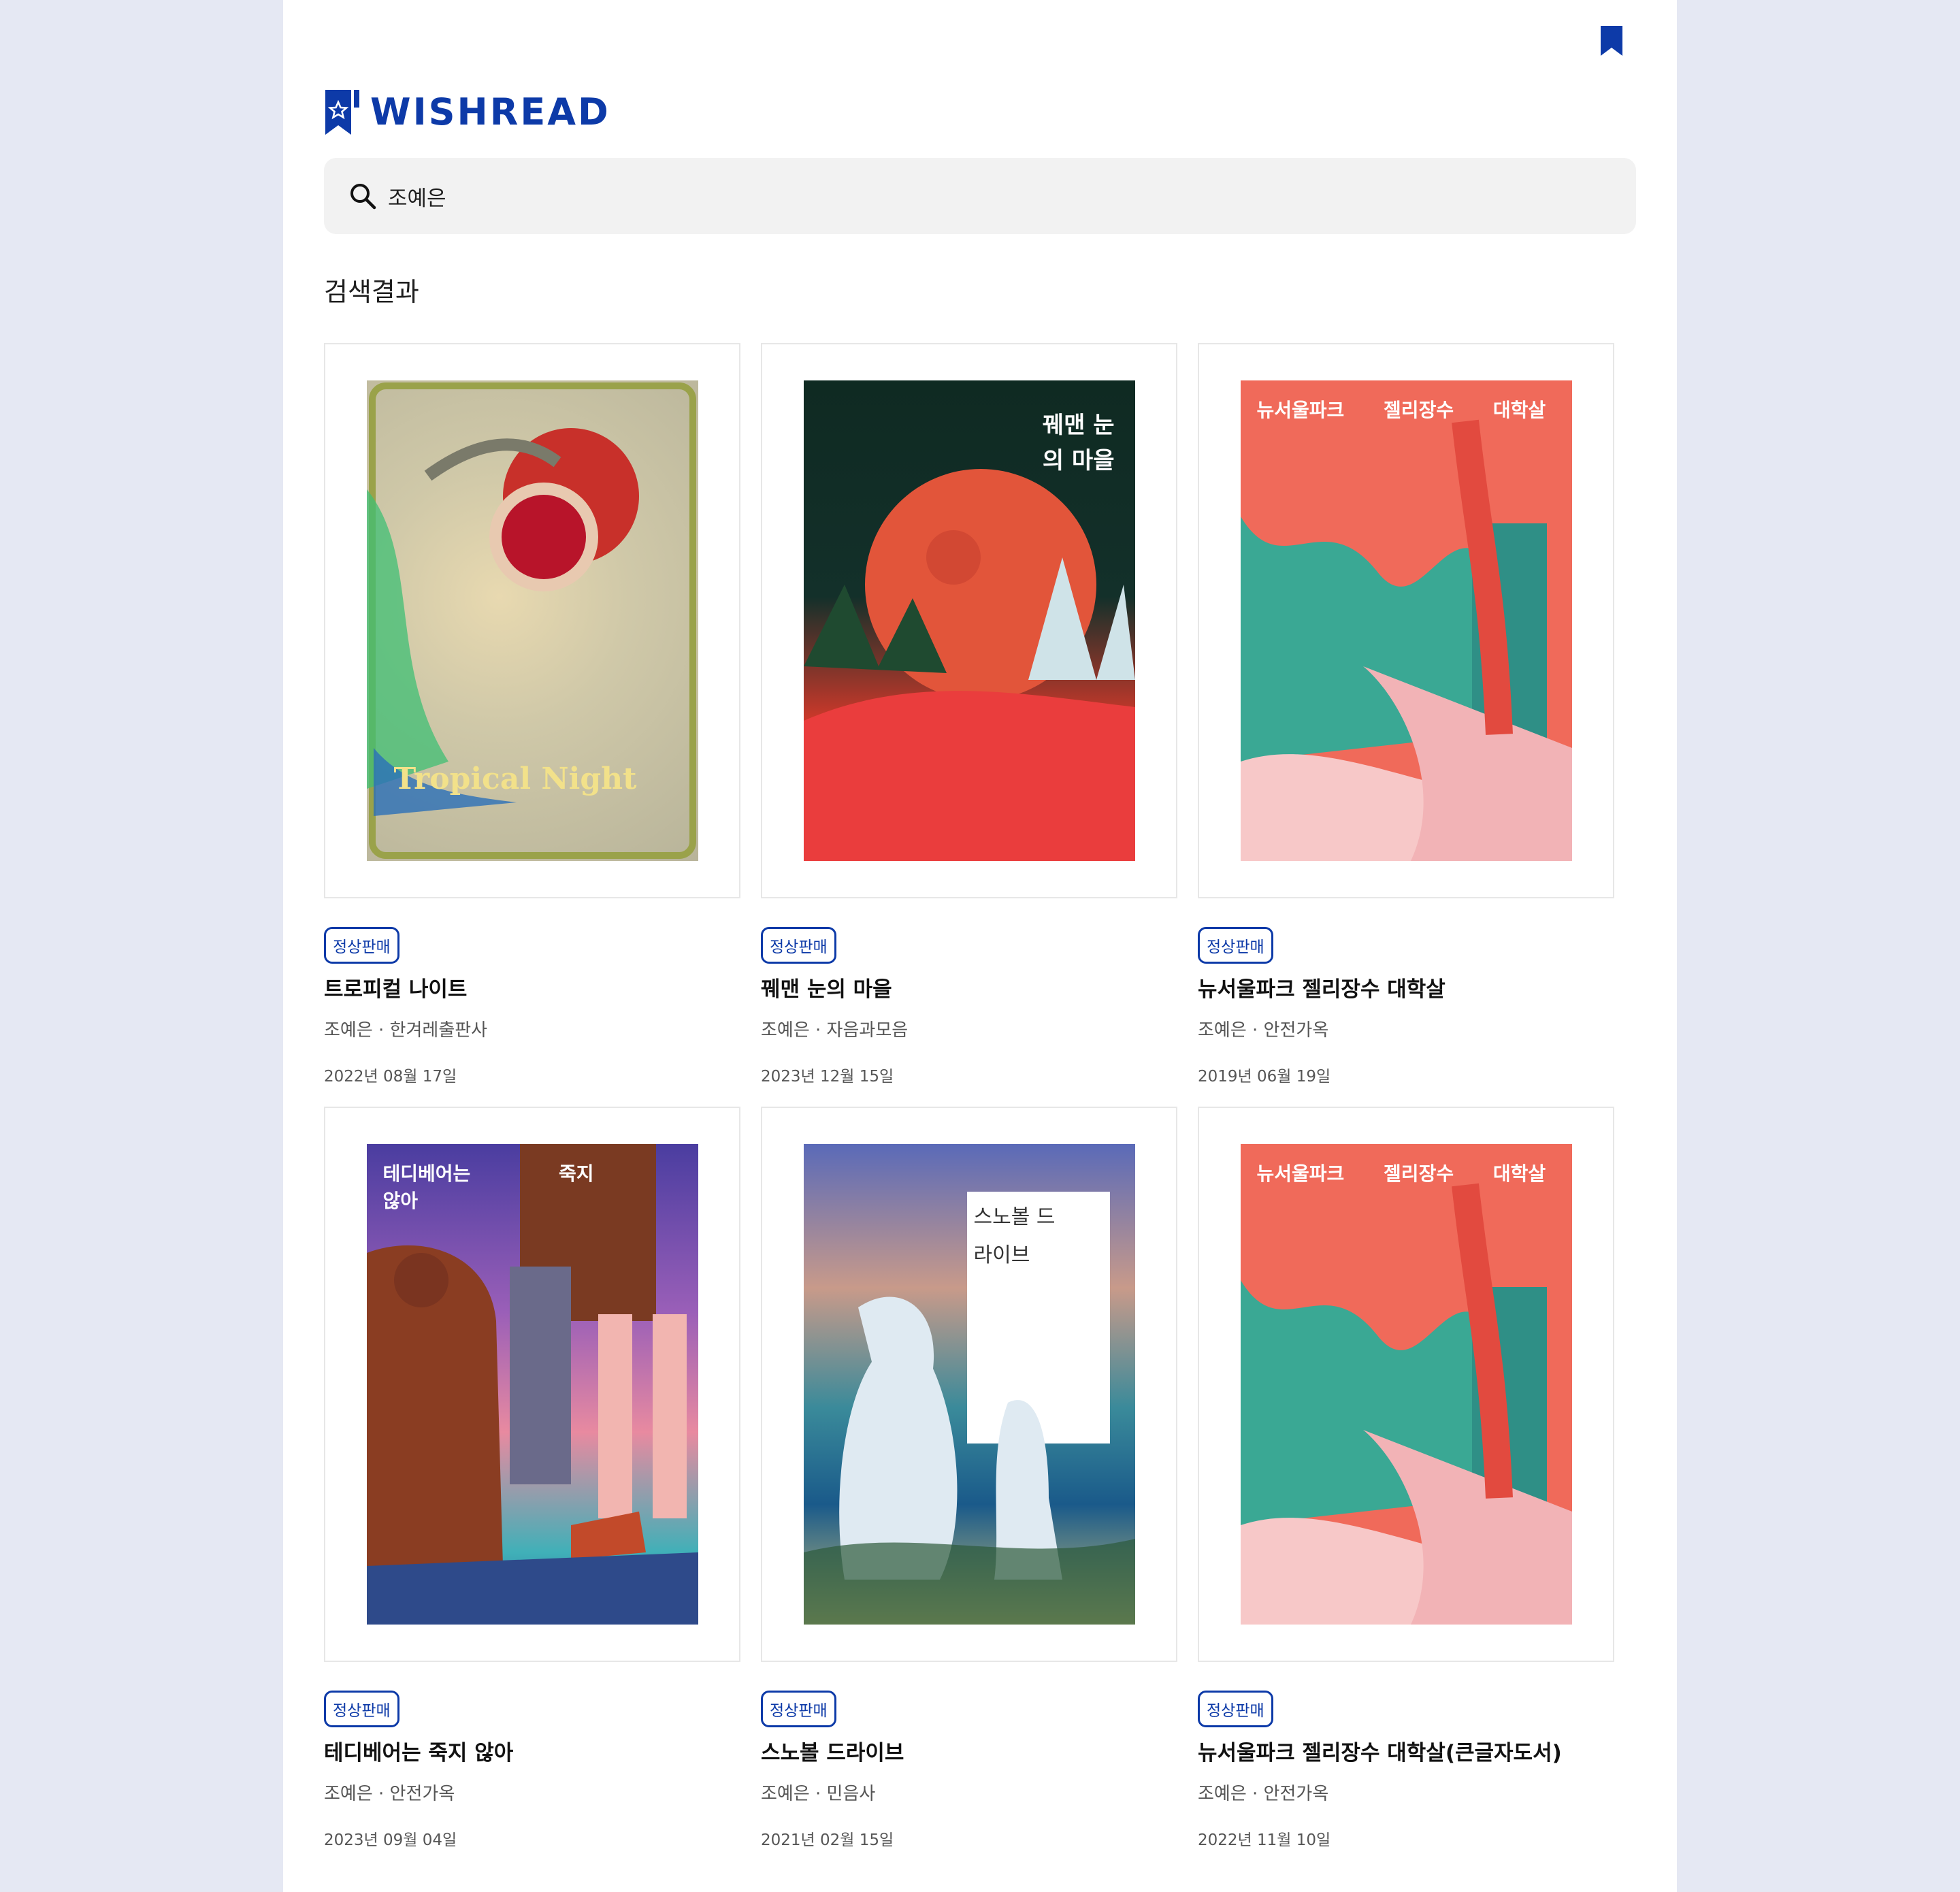 The height and width of the screenshot is (1892, 1960). Describe the element at coordinates (835, 1031) in the screenshot. I see `book-meta: 조예은 · 자음과모음` at that location.